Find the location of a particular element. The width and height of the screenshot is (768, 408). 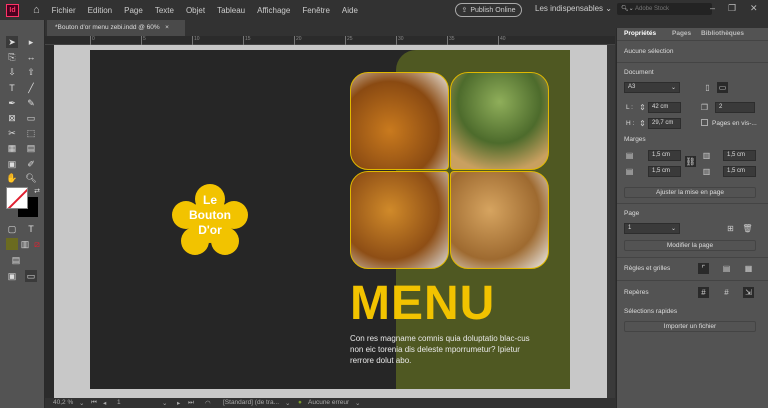

smart-guides-icon: ⇲ is located at coordinates (748, 292).